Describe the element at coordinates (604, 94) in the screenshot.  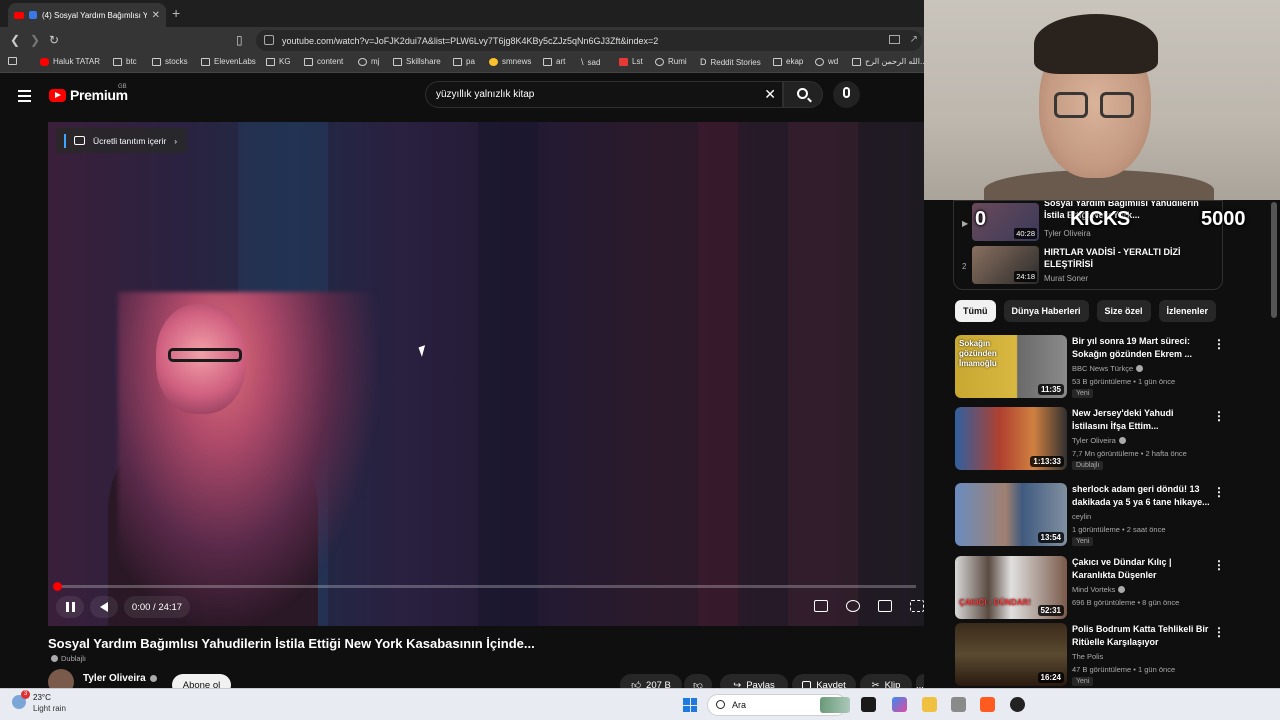
I see `search-input: yüzyıllık yalnızlık kitap ✕` at that location.